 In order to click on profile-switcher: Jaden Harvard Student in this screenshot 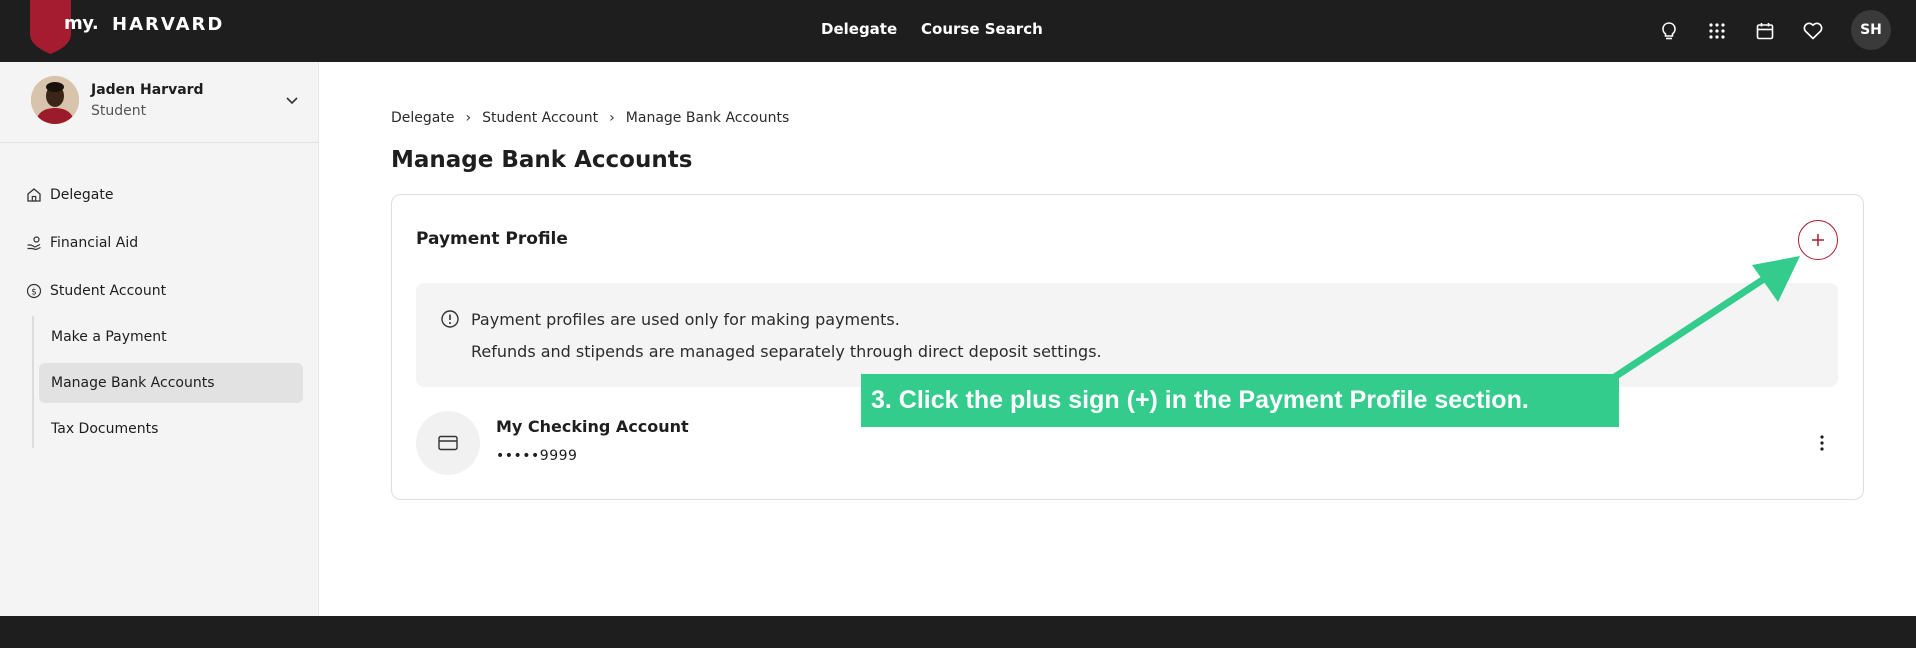, I will do `click(159, 102)`.